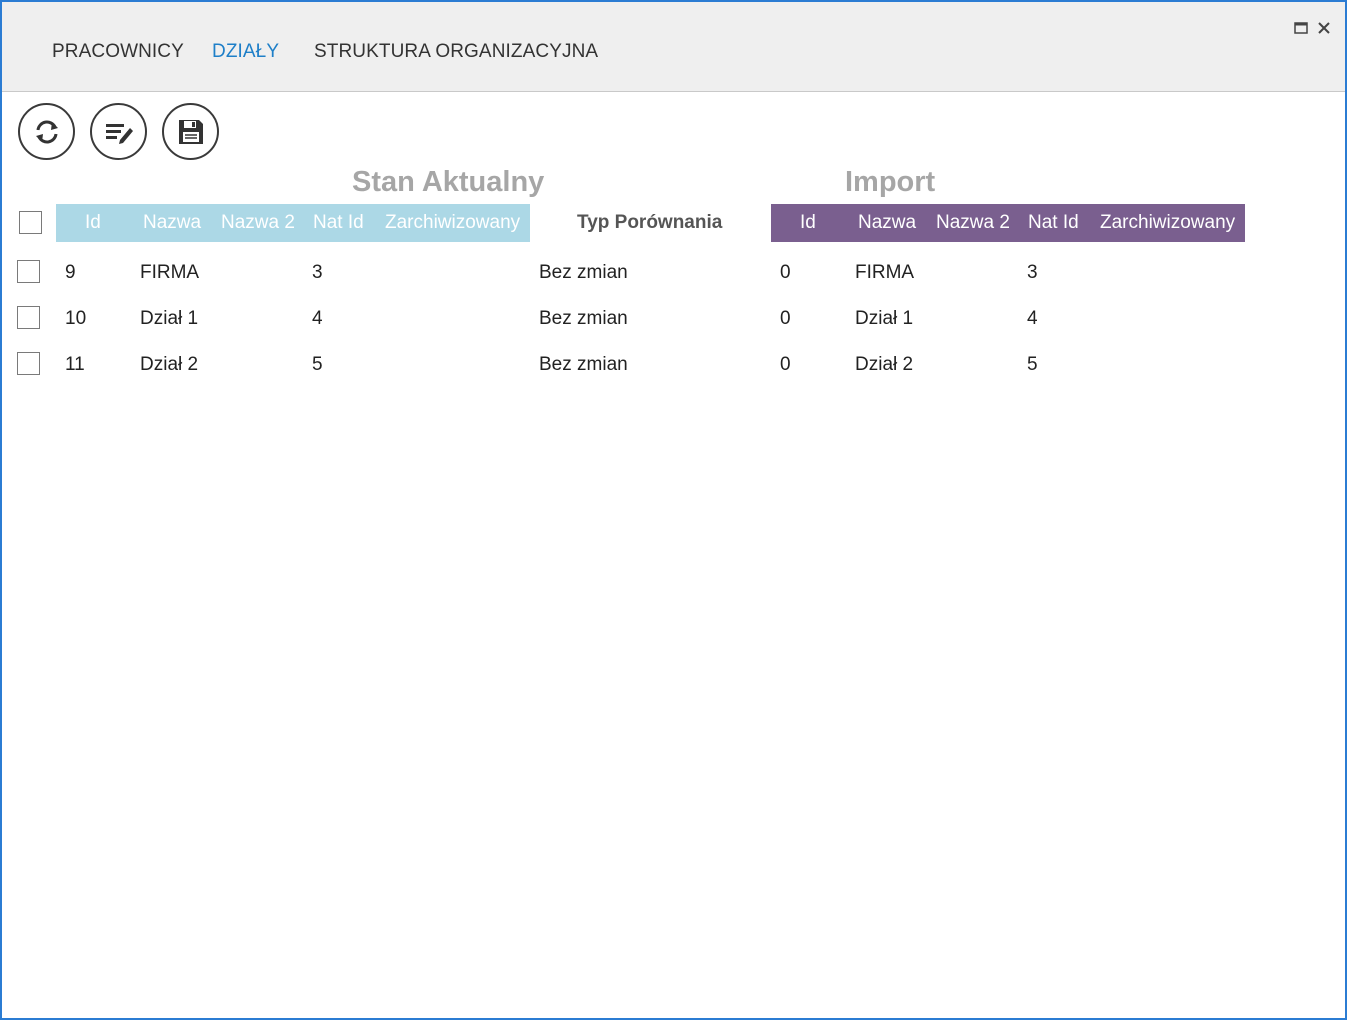 This screenshot has width=1347, height=1020. I want to click on row-nat-id: 5, so click(317, 364).